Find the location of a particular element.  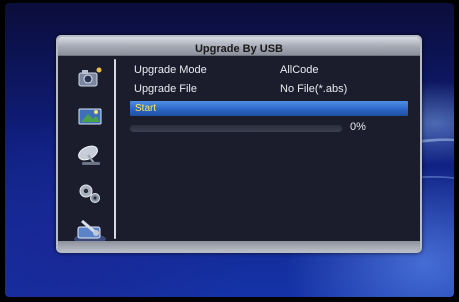

start-label: Start is located at coordinates (146, 108).